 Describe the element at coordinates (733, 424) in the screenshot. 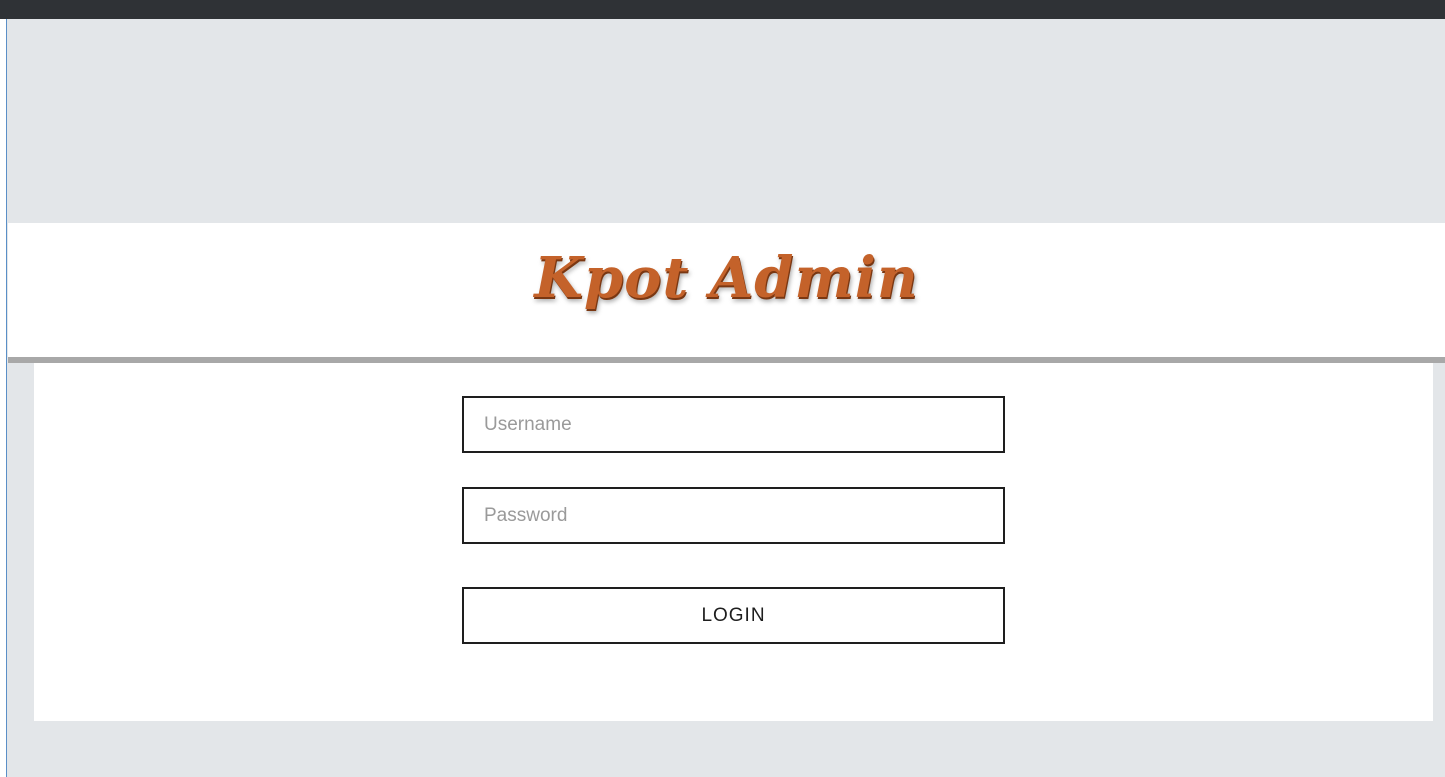

I see `username-input` at that location.